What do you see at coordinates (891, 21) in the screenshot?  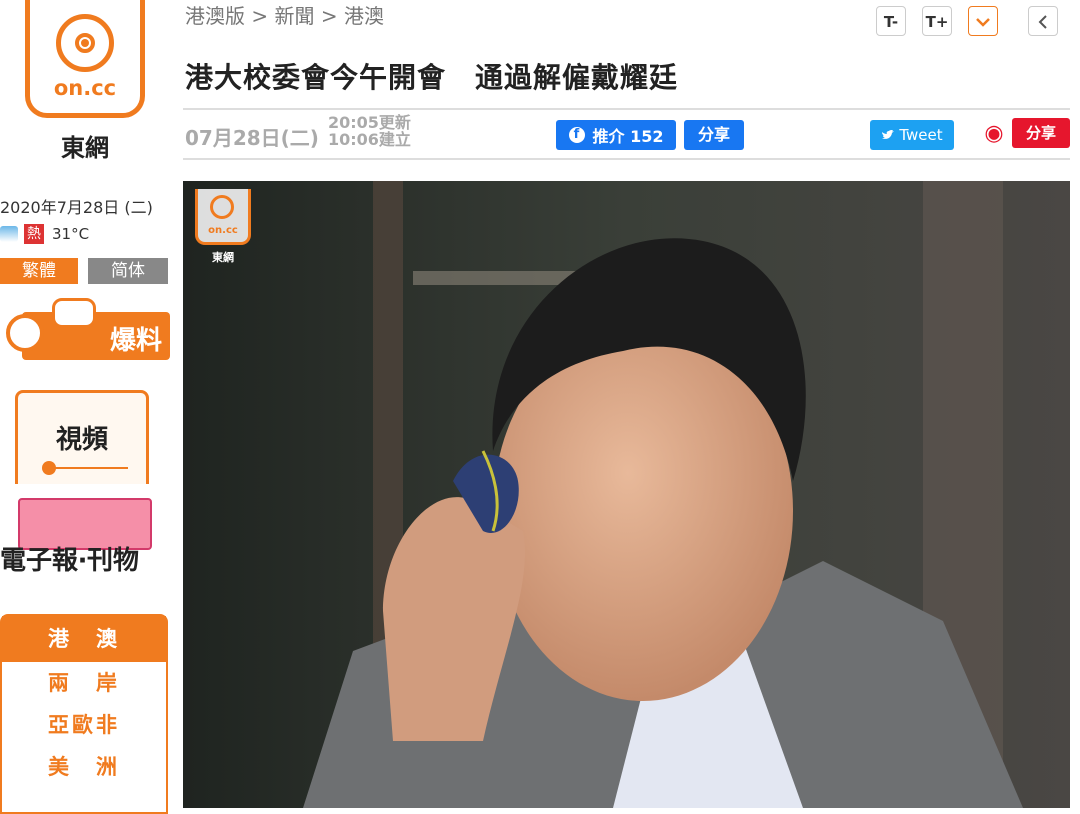 I see `font-smaller-button: T-` at bounding box center [891, 21].